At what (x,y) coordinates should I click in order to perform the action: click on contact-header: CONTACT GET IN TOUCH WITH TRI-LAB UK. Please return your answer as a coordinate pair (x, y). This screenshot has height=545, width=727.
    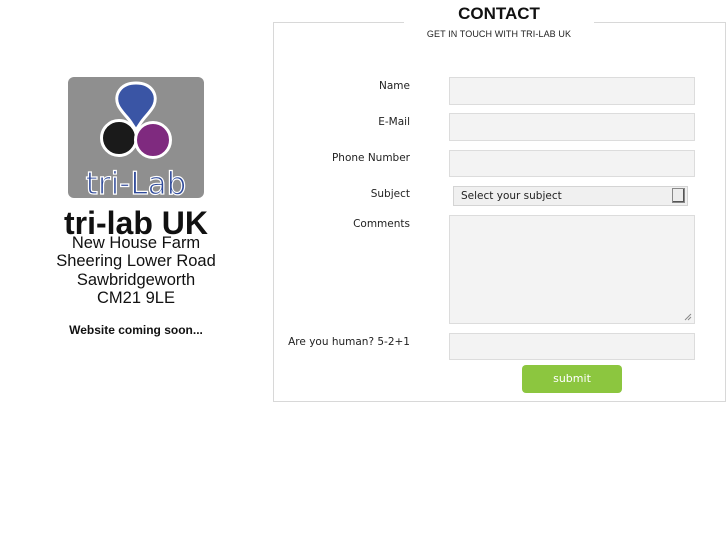
    Looking at the image, I should click on (499, 21).